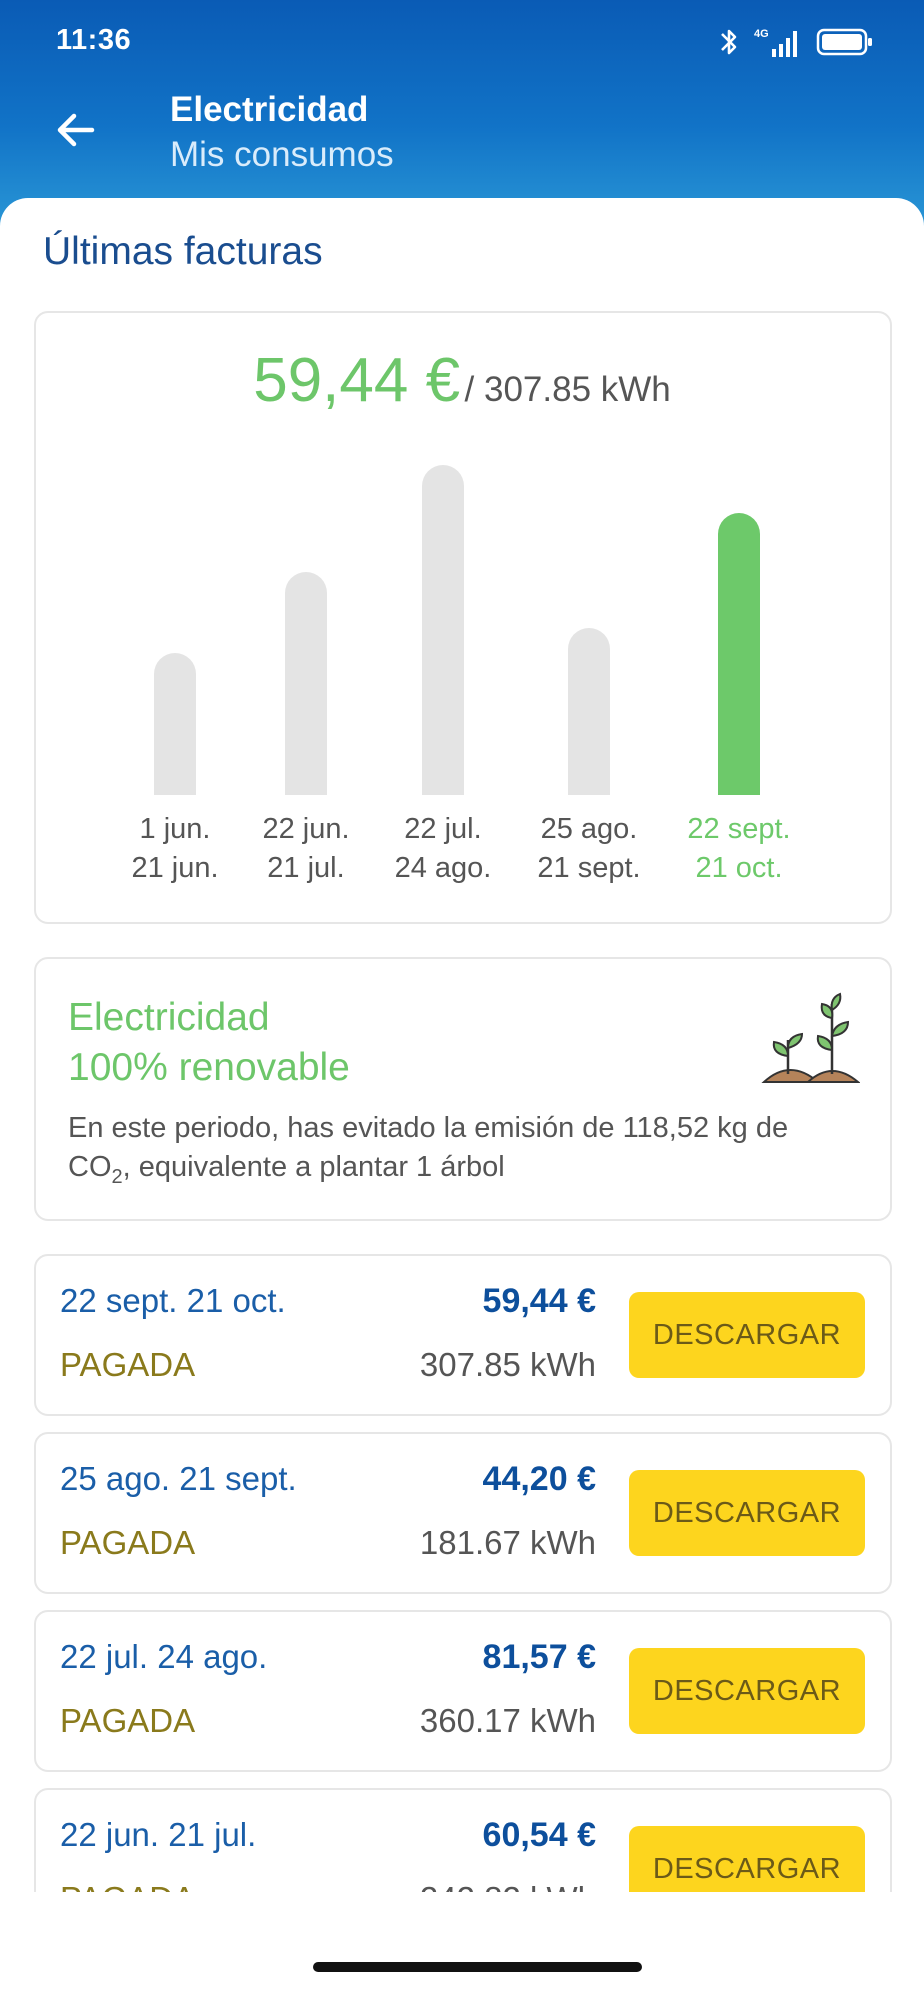  Describe the element at coordinates (282, 154) in the screenshot. I see `header-subtitle: Mis consumos` at that location.